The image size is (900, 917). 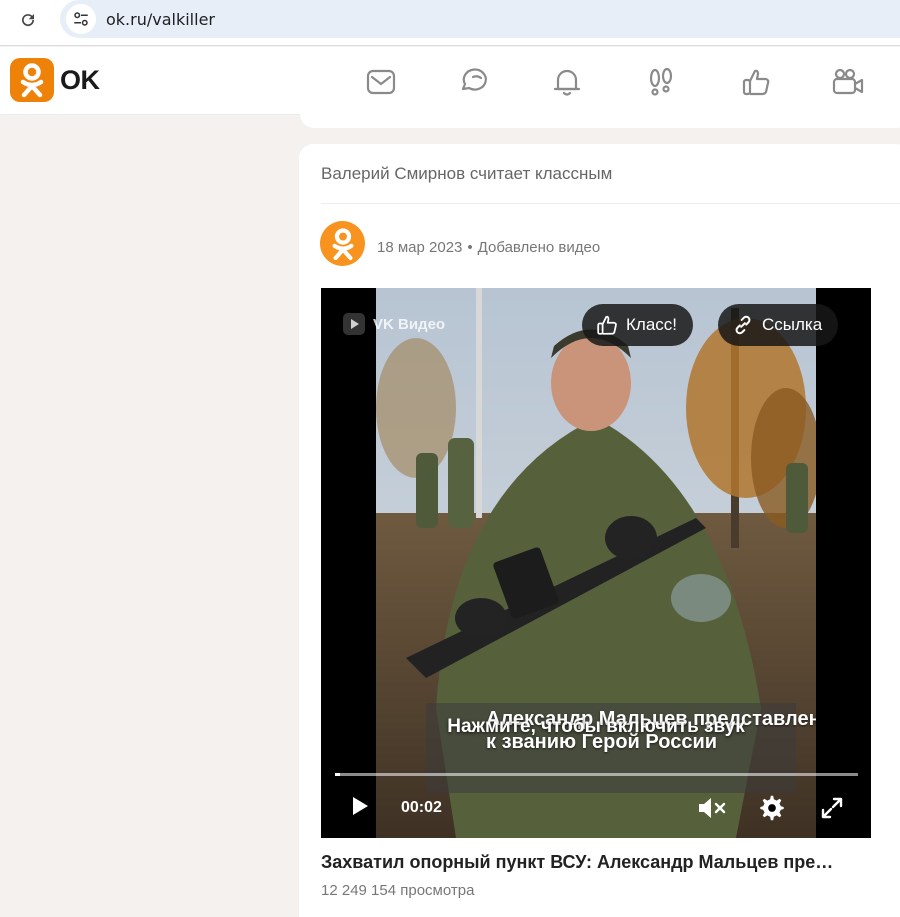 I want to click on liked-by-text: Валерий Смирнов считает классным, so click(x=466, y=174).